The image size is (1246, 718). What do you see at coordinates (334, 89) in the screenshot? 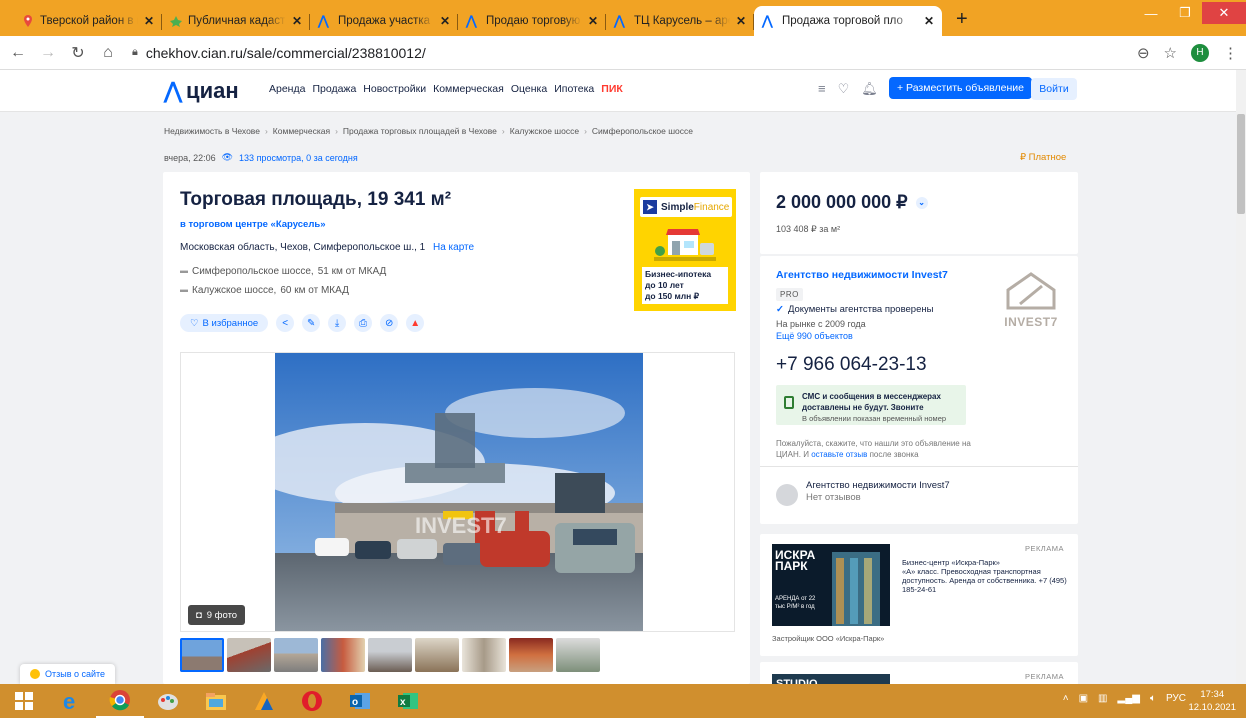
I see `nav-sale: Продажа` at bounding box center [334, 89].